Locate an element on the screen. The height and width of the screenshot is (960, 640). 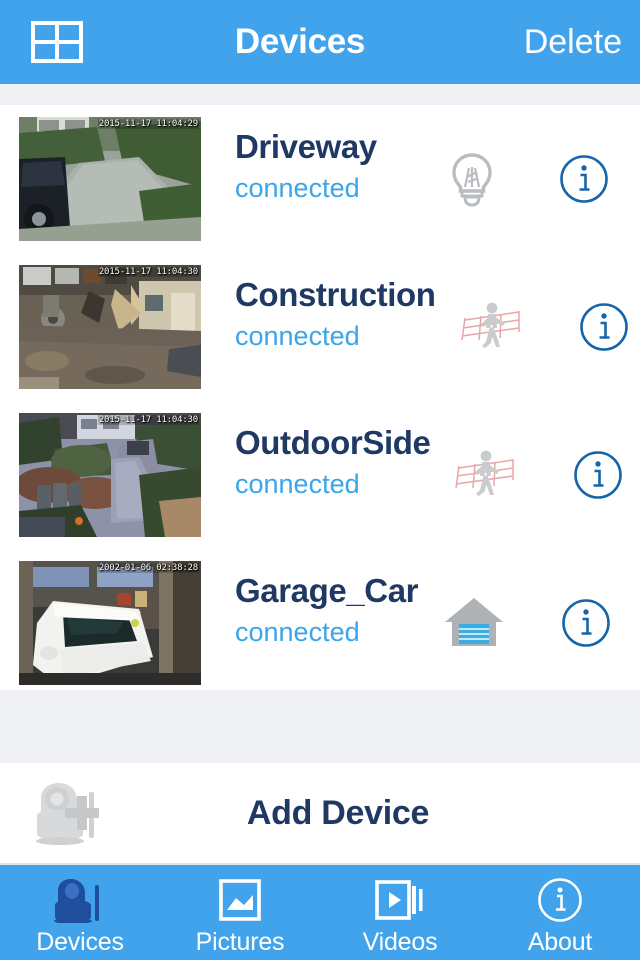
device-info: Driveway connected is located at coordinates (308, 156).